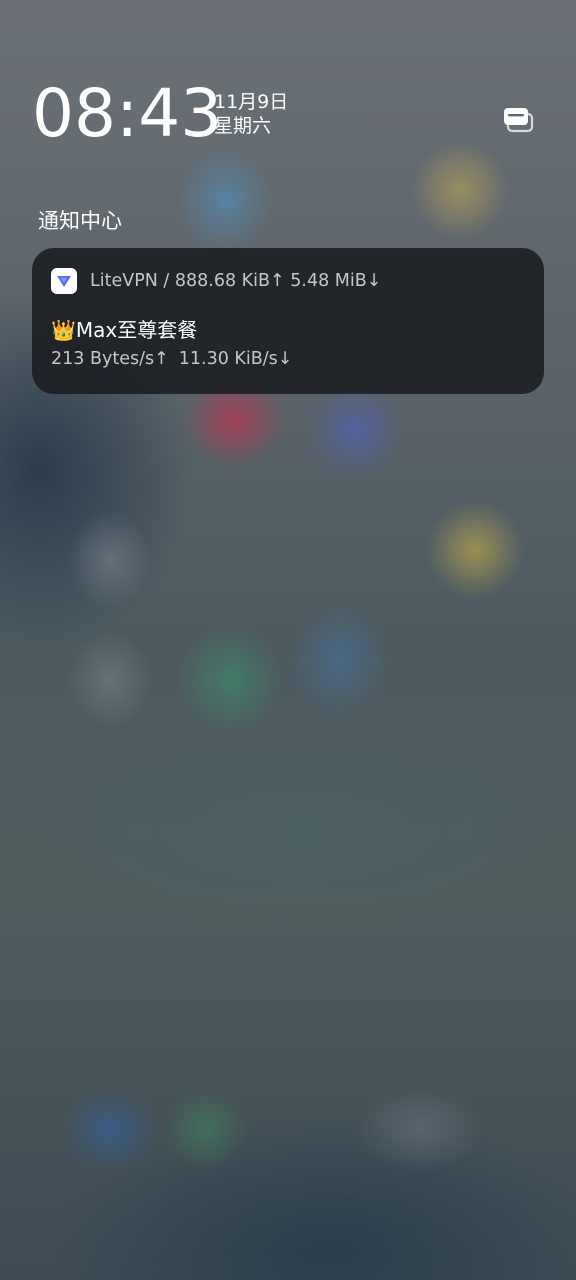 The width and height of the screenshot is (576, 1280). What do you see at coordinates (171, 359) in the screenshot?
I see `notification-body: 213 Bytes/s↑ 11.30 KiB/s↓` at bounding box center [171, 359].